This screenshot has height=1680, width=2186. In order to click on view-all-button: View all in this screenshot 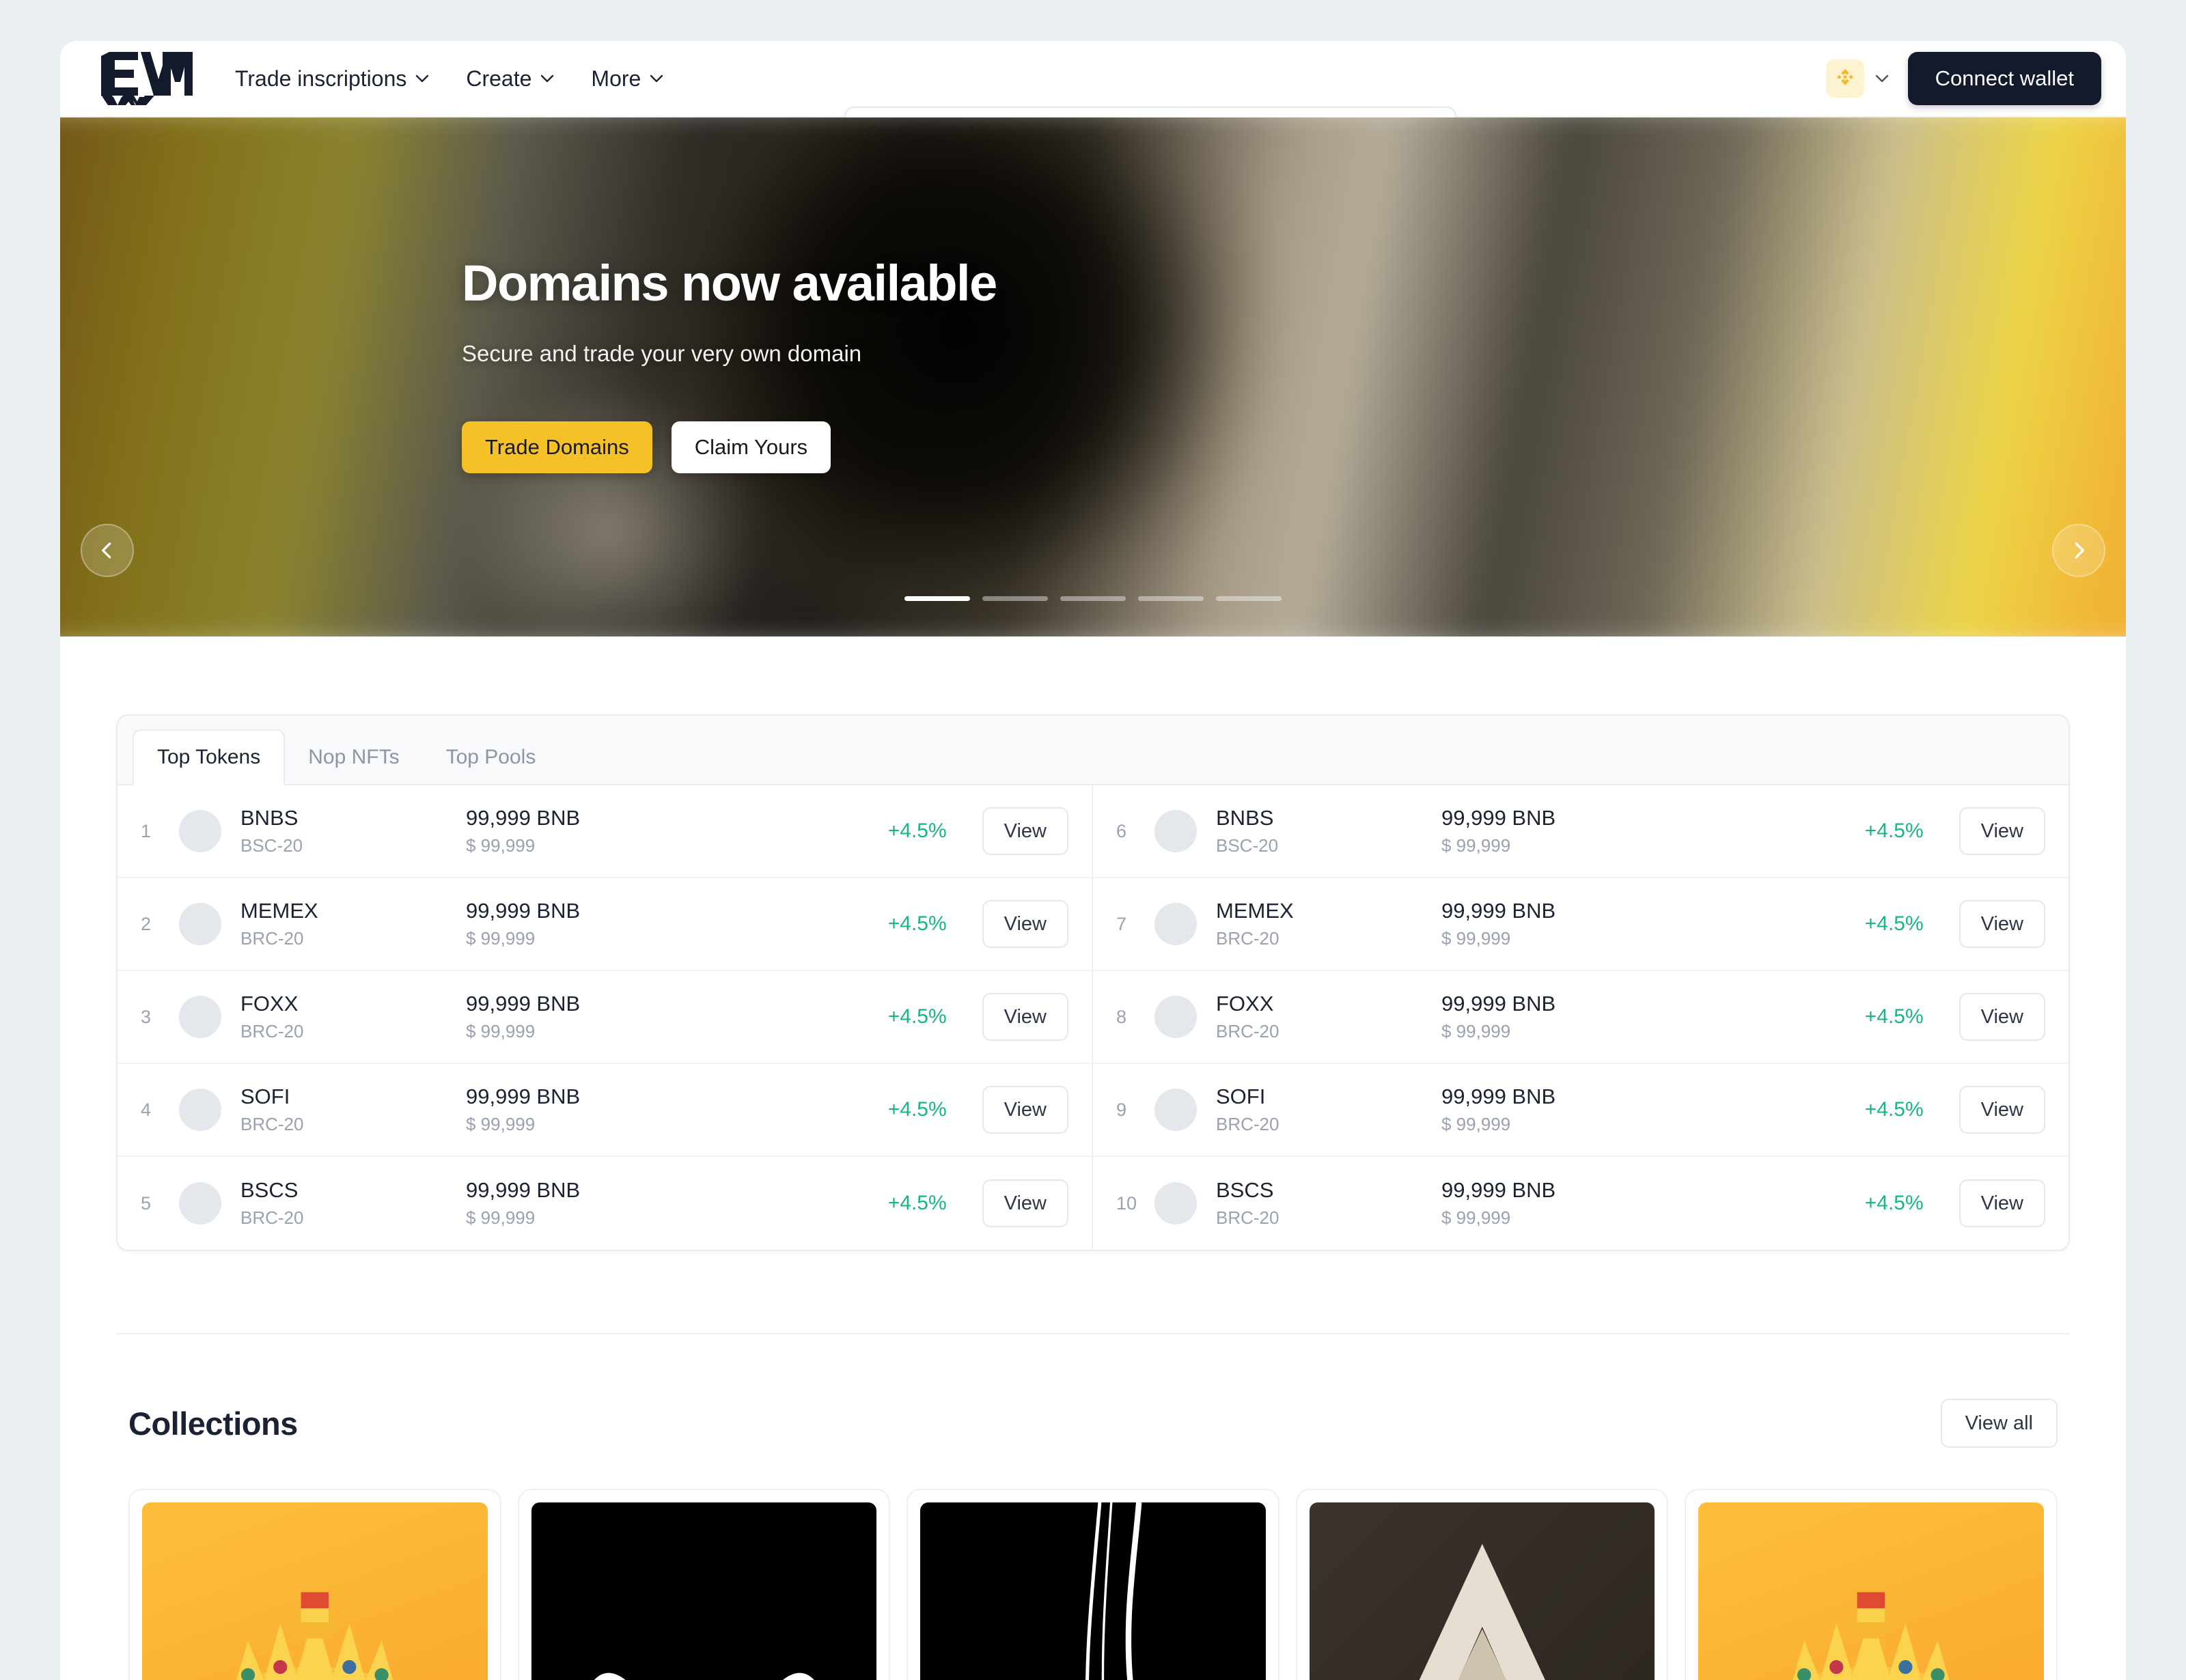, I will do `click(1999, 1423)`.